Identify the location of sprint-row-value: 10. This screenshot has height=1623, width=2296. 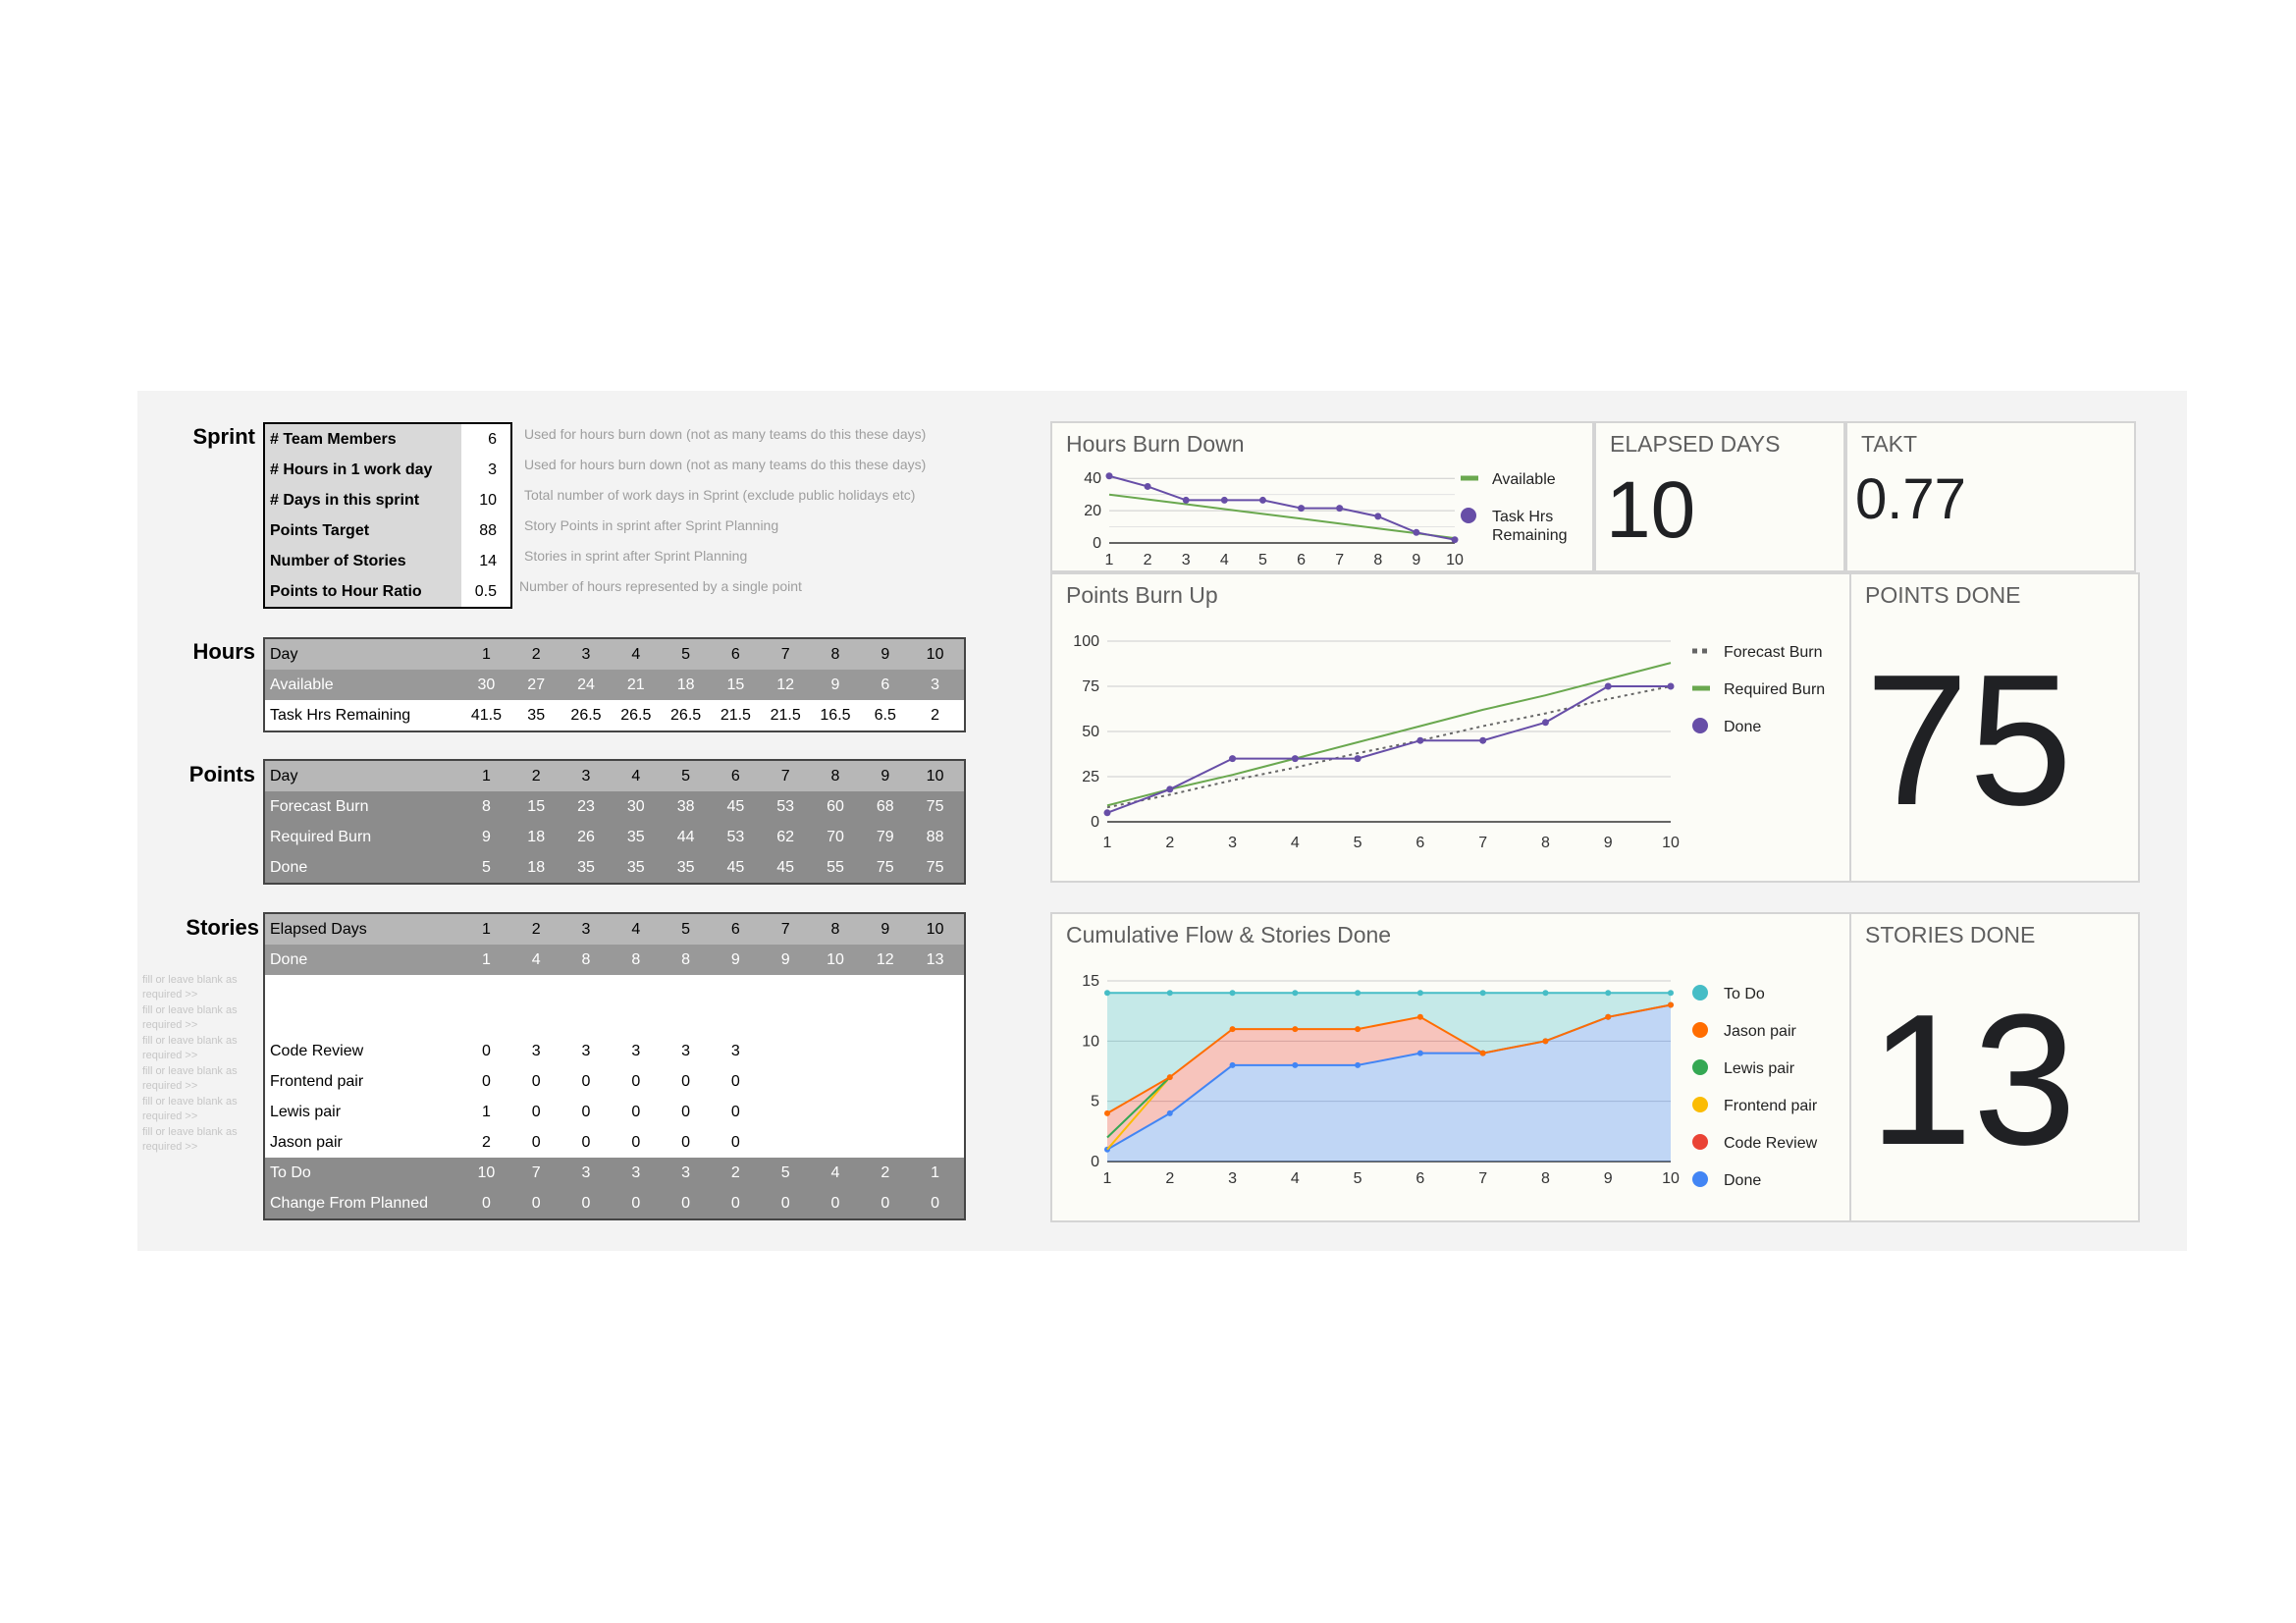
(486, 501).